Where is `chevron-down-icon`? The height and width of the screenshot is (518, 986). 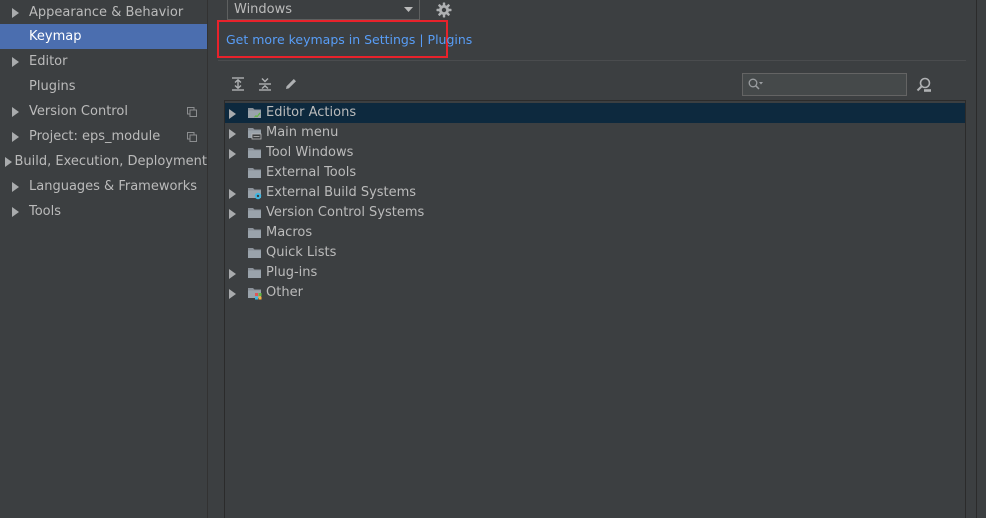 chevron-down-icon is located at coordinates (408, 9).